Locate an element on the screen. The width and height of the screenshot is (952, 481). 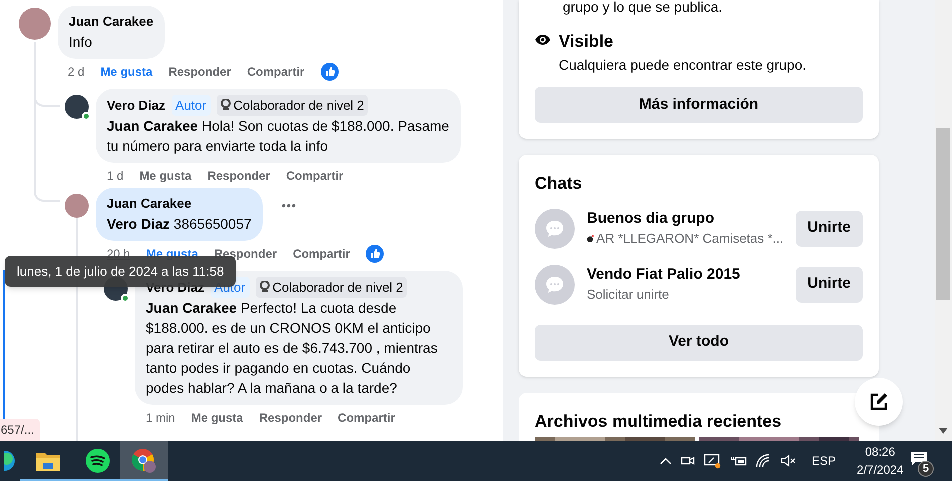
visibility-title: Visible is located at coordinates (586, 42).